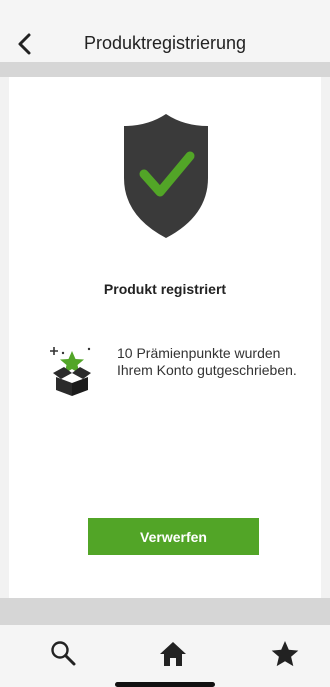 Image resolution: width=330 pixels, height=687 pixels. I want to click on page-title: Produktregistrierung, so click(165, 43).